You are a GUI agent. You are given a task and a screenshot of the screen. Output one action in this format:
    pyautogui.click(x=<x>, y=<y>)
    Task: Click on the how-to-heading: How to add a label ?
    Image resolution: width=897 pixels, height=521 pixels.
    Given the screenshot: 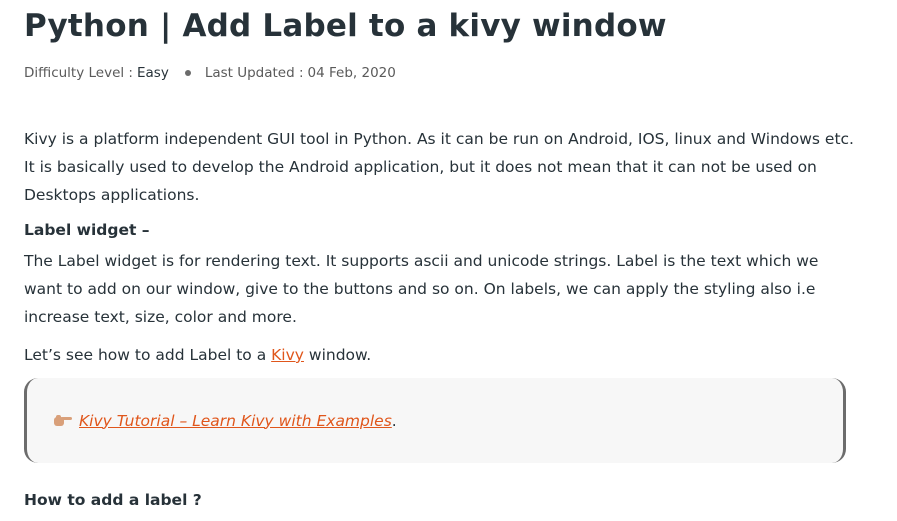 What is the action you would take?
    pyautogui.click(x=113, y=500)
    